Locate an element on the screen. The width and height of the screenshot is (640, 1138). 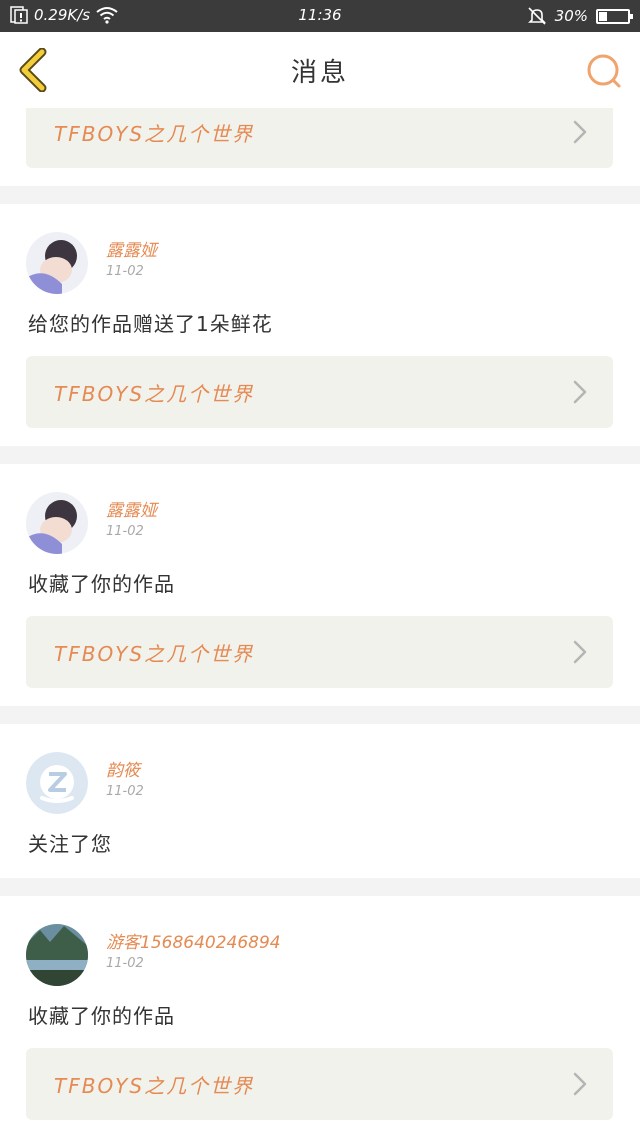
message-card-partial: TFBOYS之几个世界 is located at coordinates (320, 147).